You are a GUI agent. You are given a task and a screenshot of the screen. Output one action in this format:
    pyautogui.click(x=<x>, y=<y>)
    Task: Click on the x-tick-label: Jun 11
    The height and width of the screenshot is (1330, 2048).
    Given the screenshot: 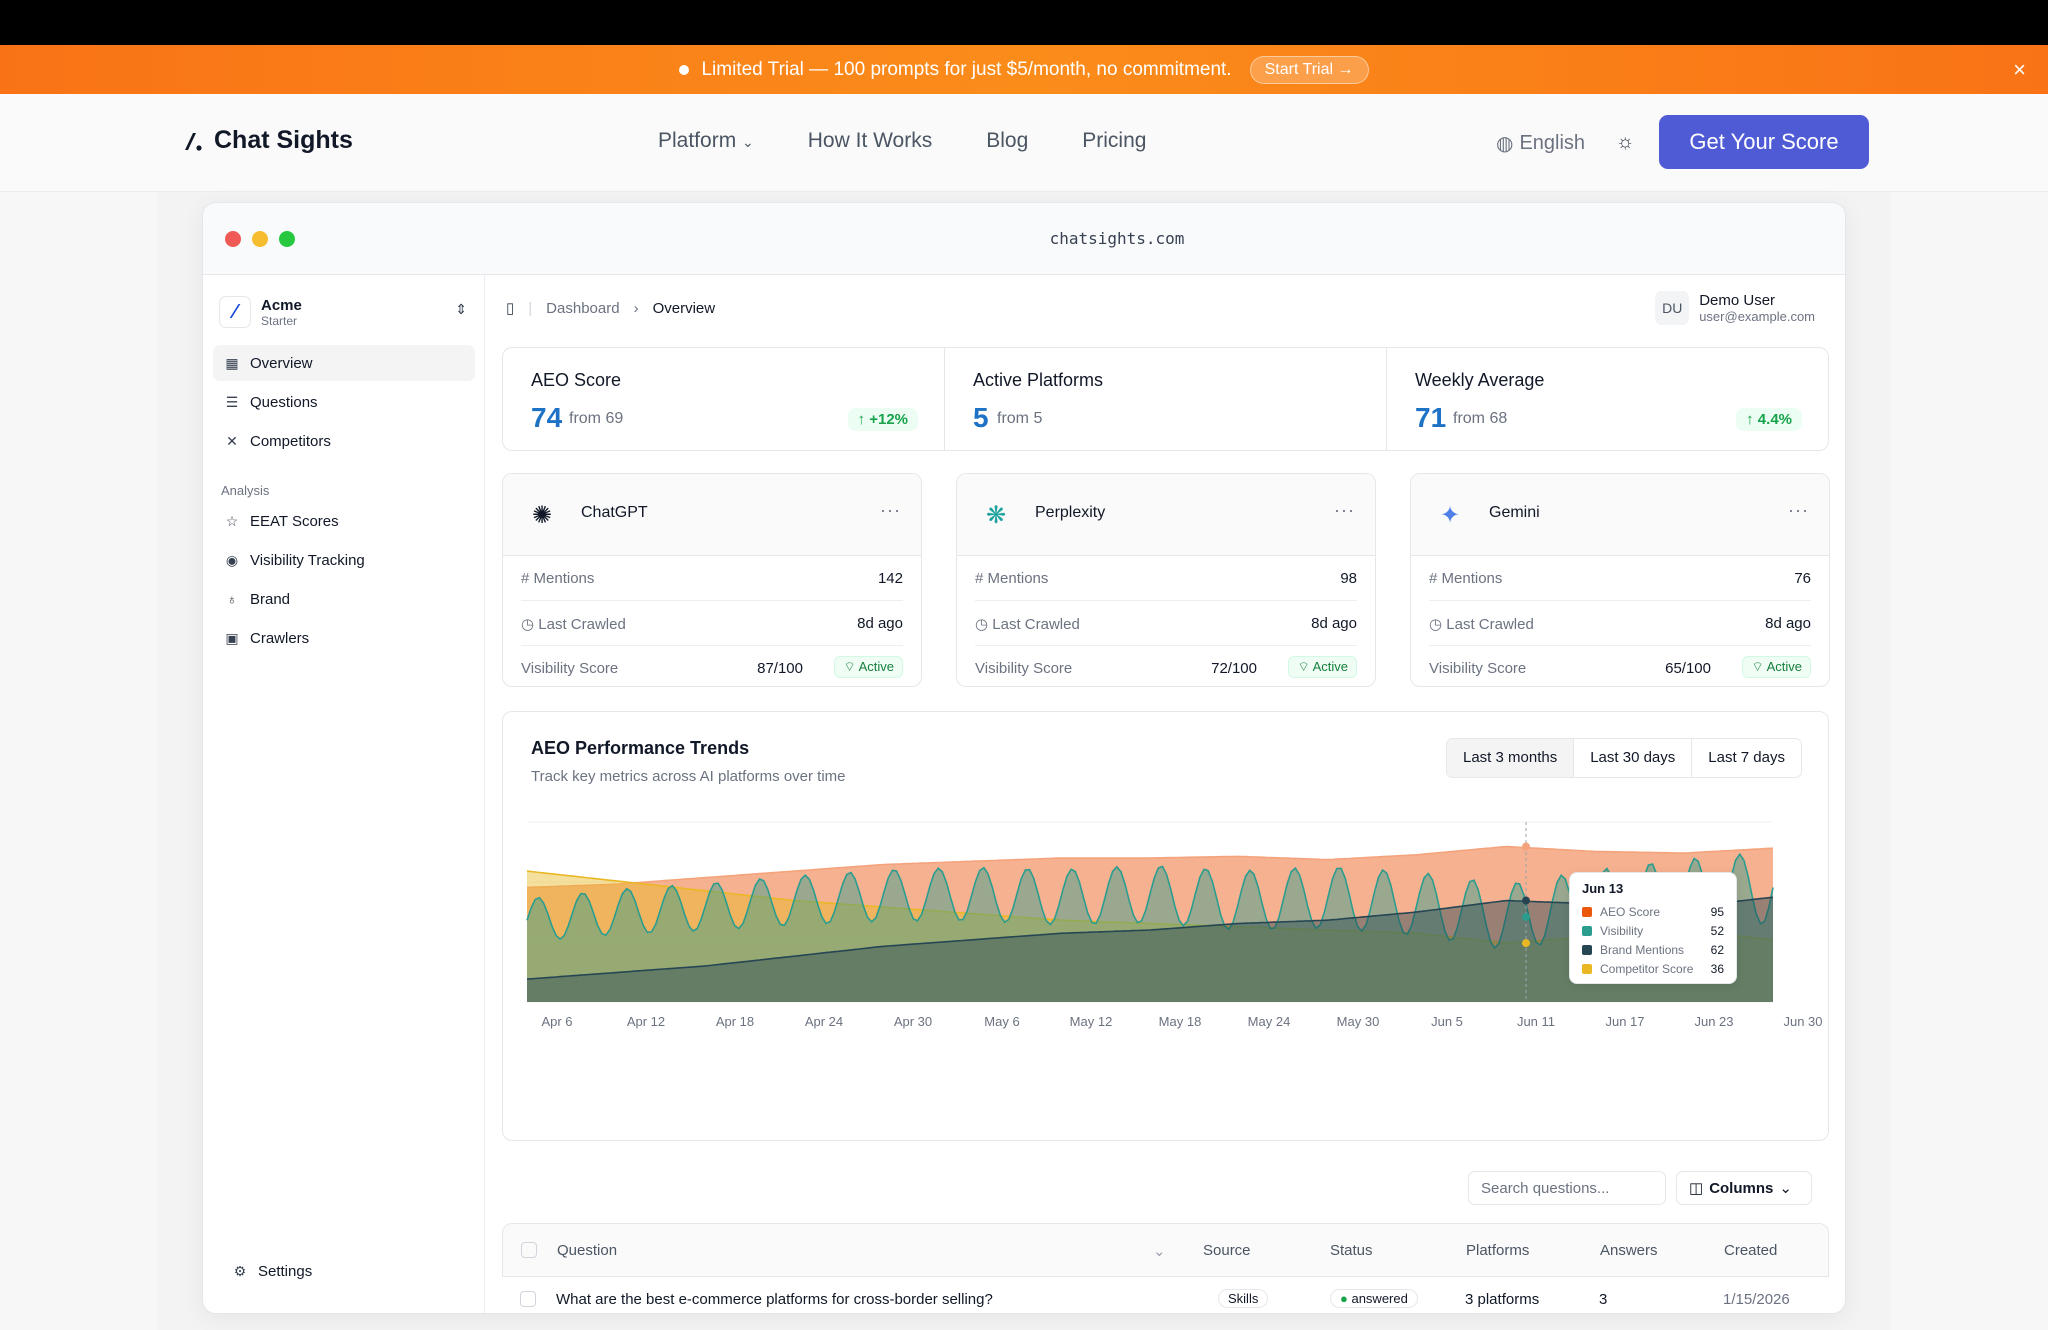 What is the action you would take?
    pyautogui.click(x=1536, y=1021)
    